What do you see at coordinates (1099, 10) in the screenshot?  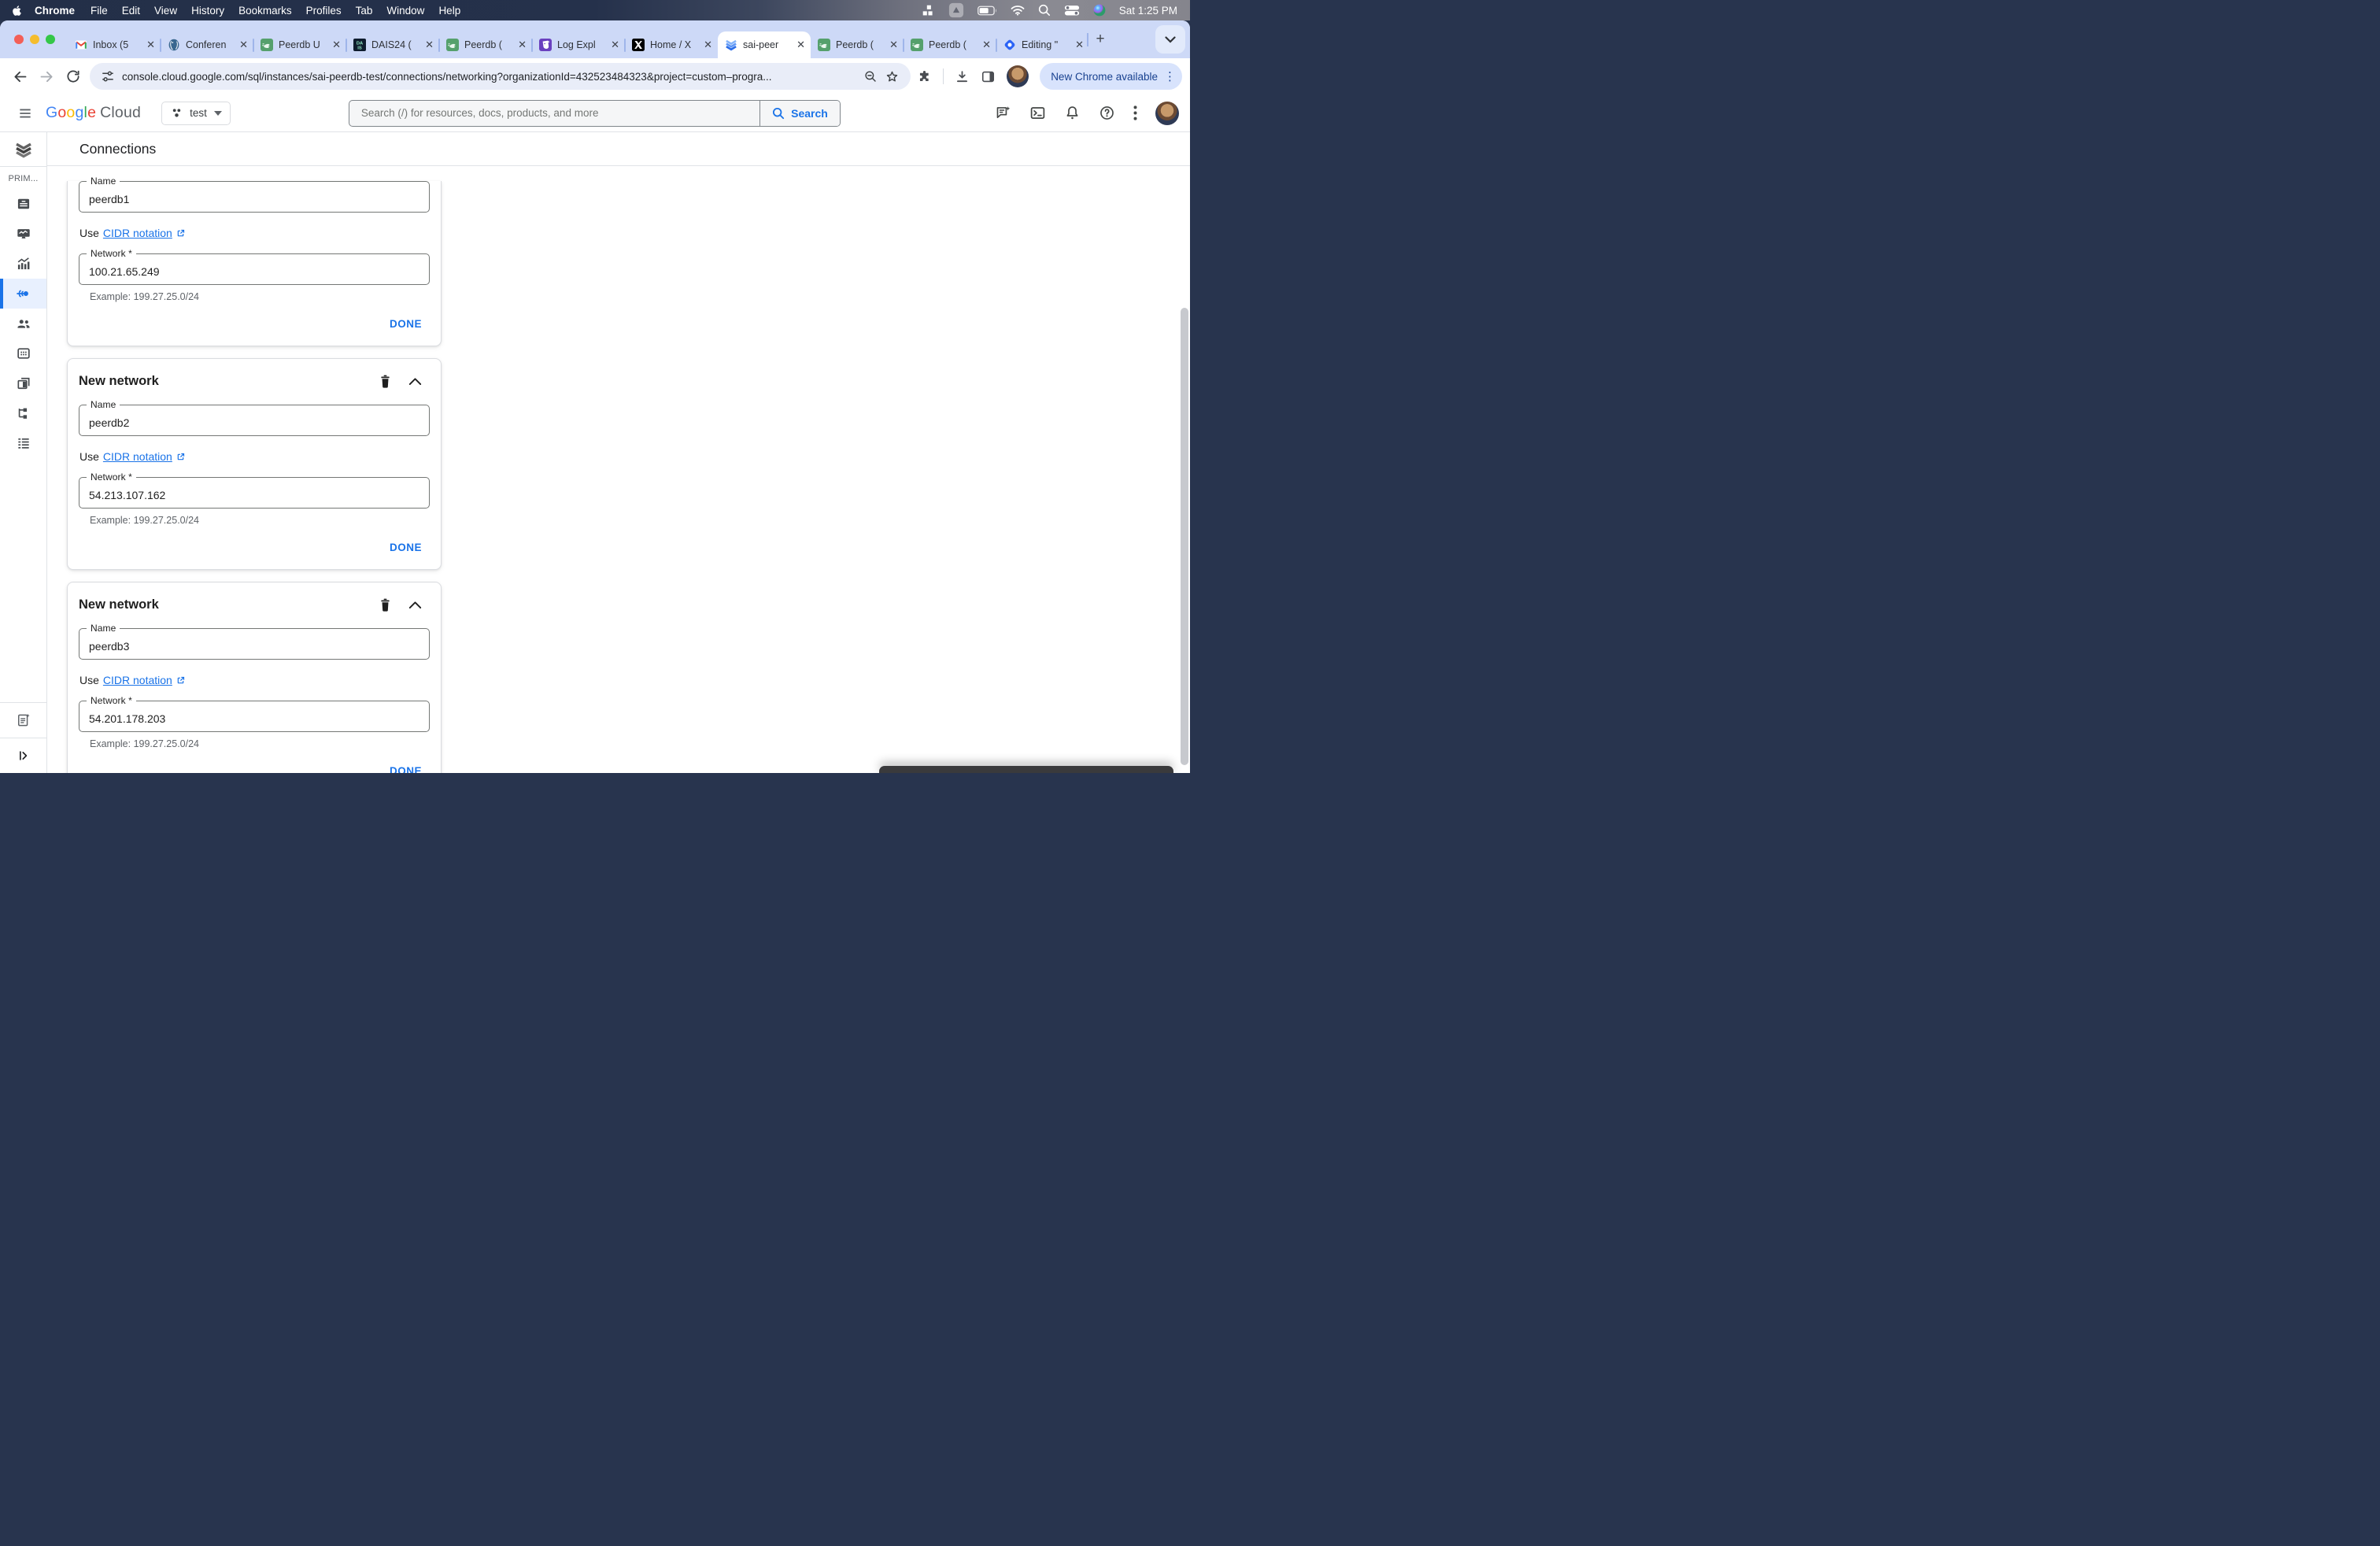 I see `siri-icon` at bounding box center [1099, 10].